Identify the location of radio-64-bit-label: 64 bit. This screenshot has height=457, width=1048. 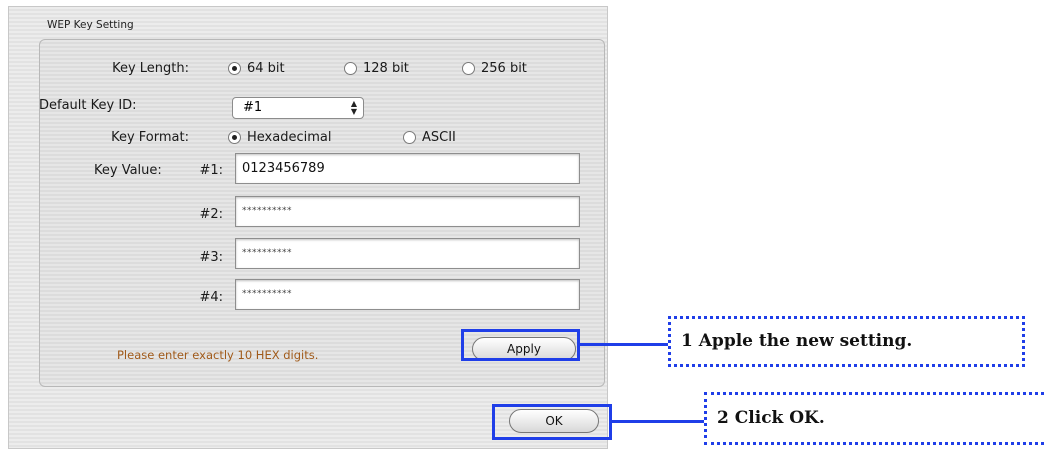
(266, 68).